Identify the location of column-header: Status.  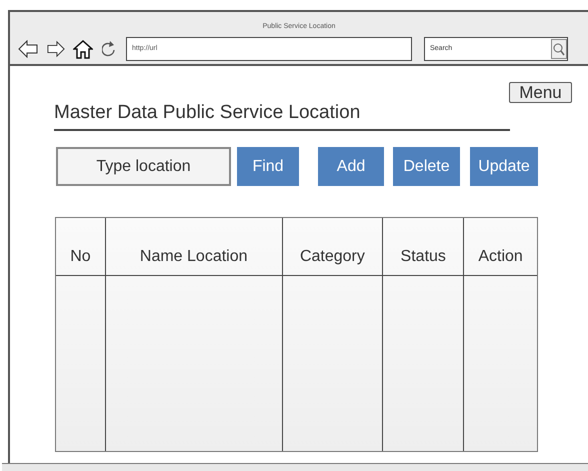
(423, 257).